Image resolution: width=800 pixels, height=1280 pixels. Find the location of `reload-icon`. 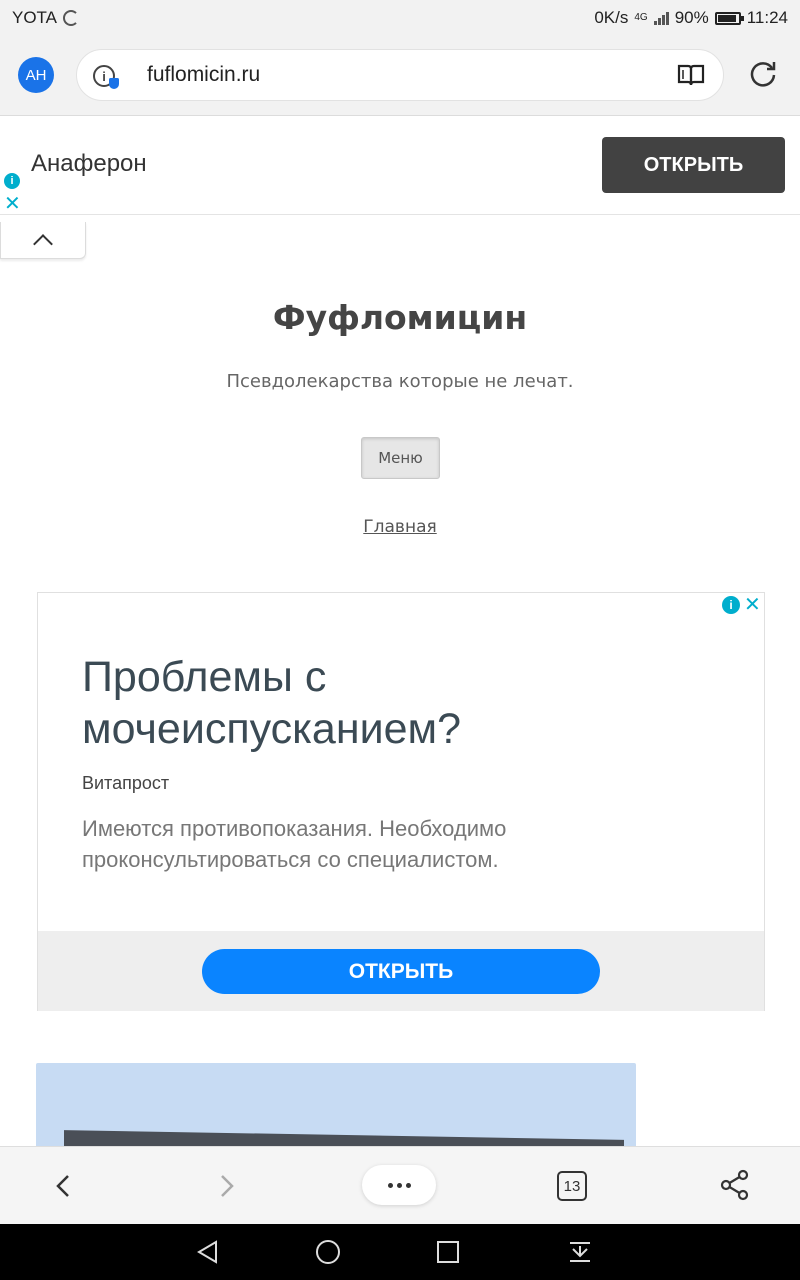

reload-icon is located at coordinates (763, 74).